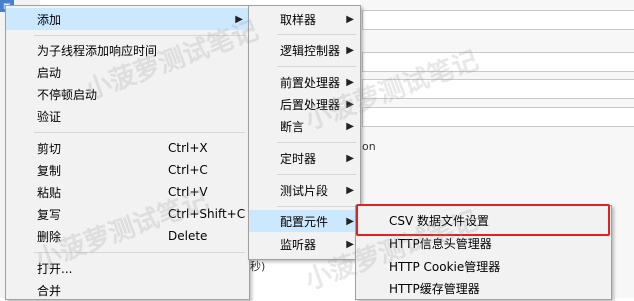  What do you see at coordinates (310, 50) in the screenshot?
I see `menu-item-label: 逻辑控制器` at bounding box center [310, 50].